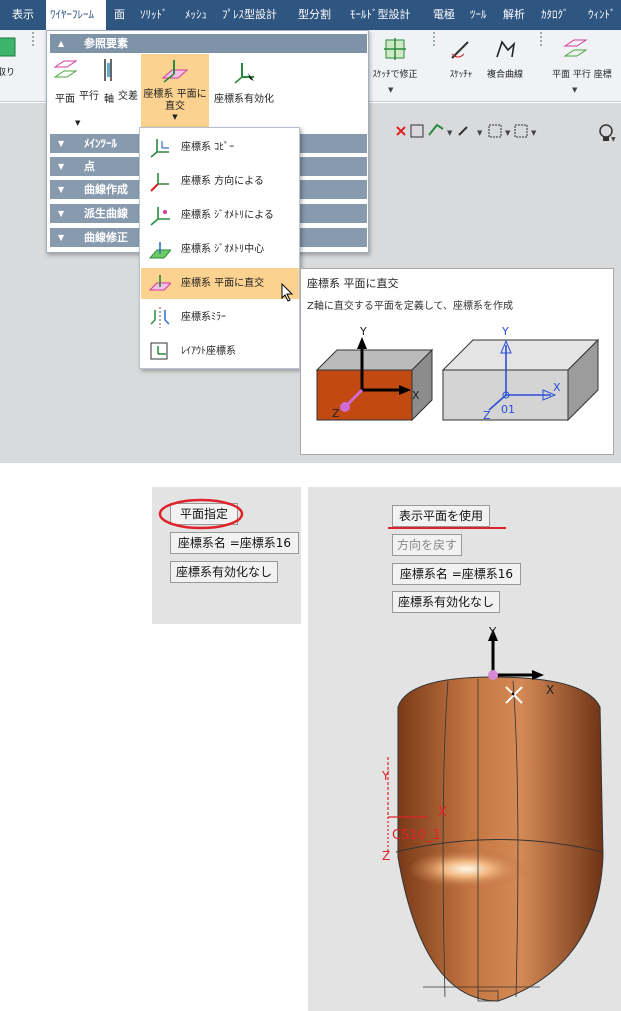 Image resolution: width=621 pixels, height=1011 pixels. I want to click on section-label: 曲線作成, so click(106, 189).